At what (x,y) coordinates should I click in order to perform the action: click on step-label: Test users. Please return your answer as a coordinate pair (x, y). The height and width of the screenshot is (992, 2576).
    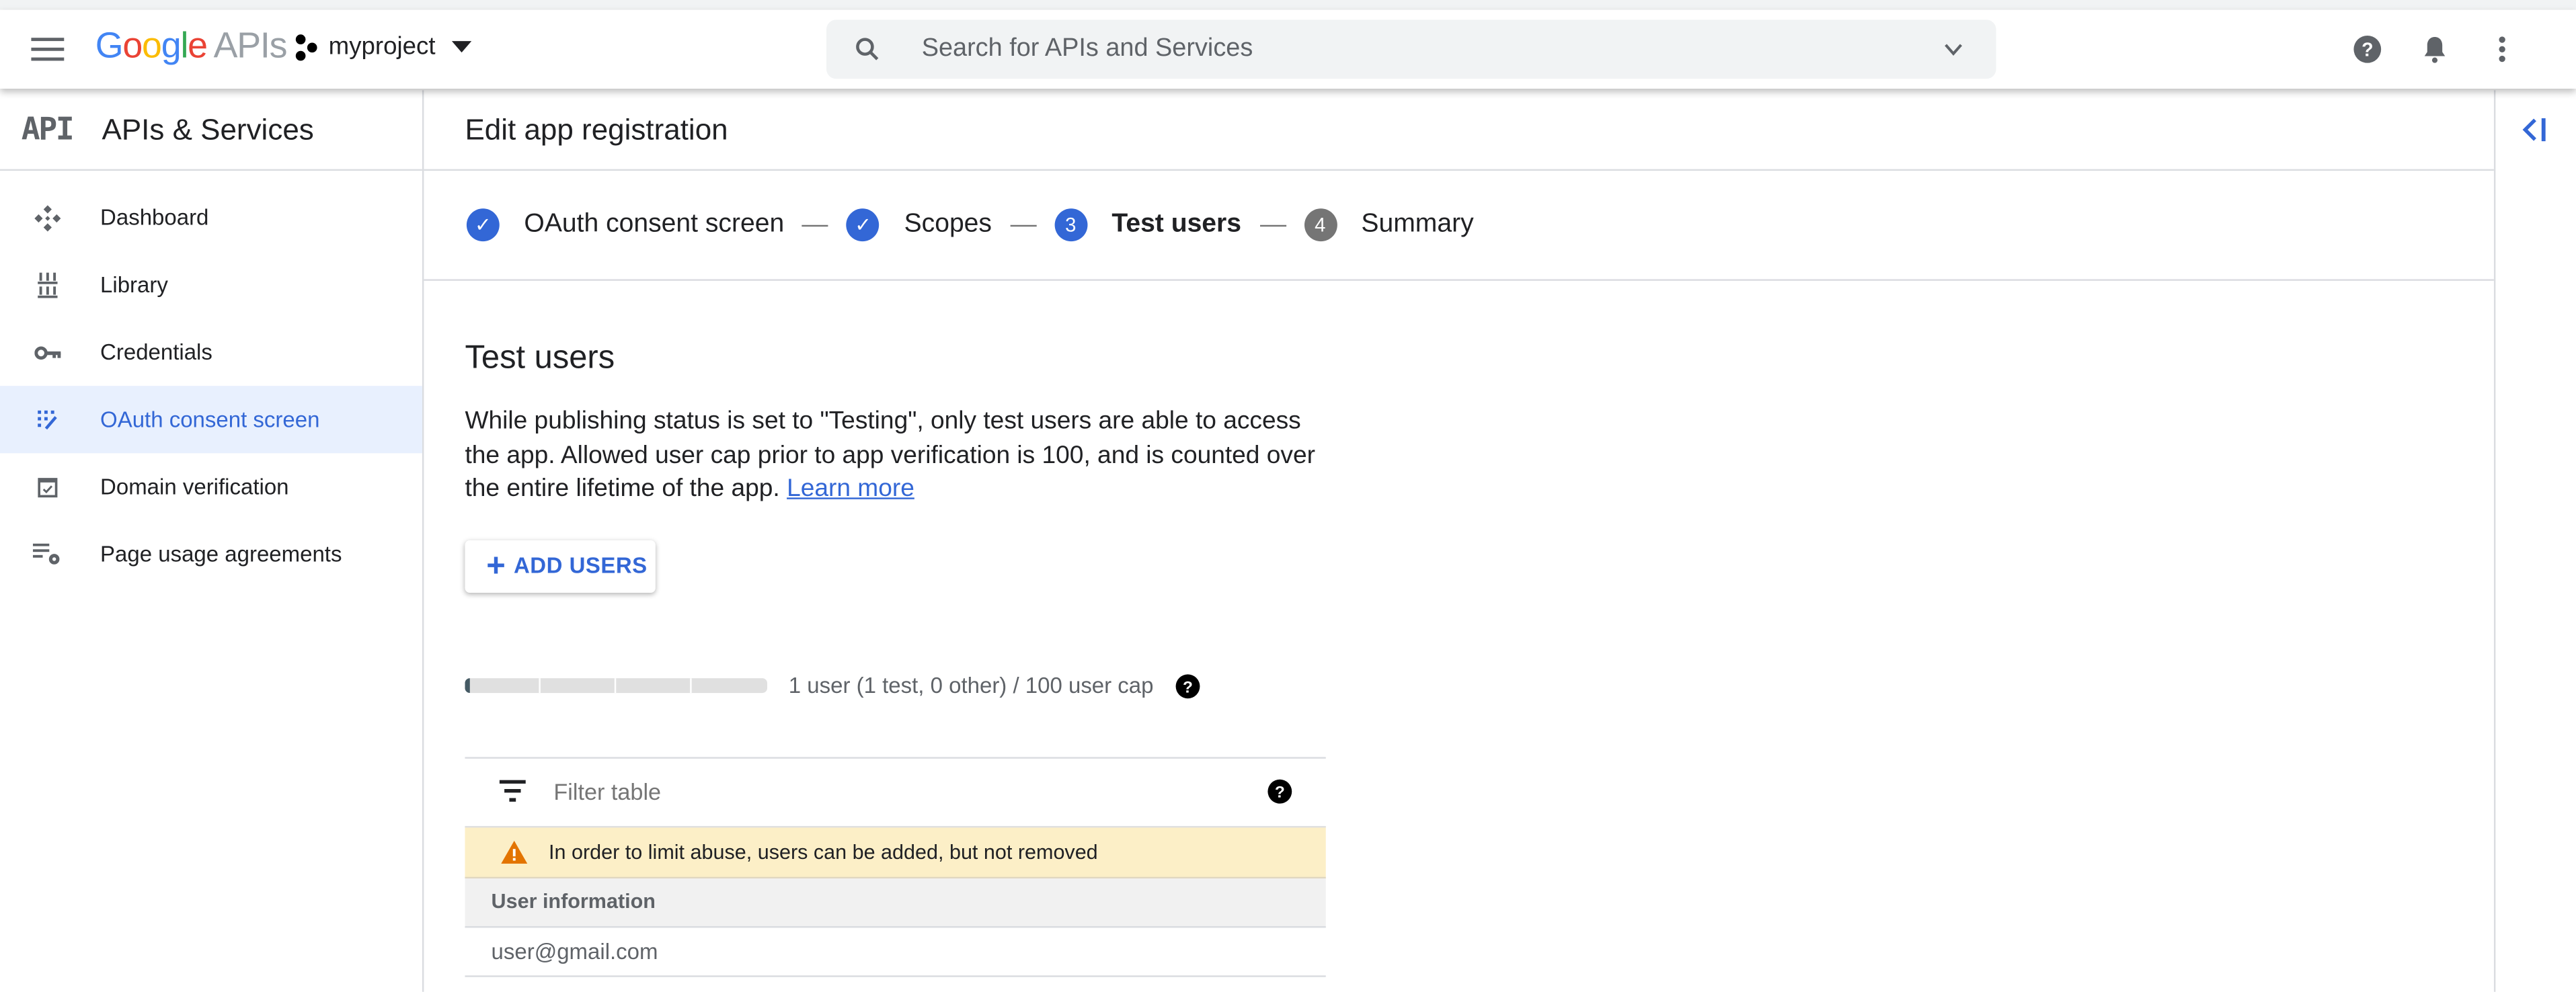
    Looking at the image, I should click on (1177, 224).